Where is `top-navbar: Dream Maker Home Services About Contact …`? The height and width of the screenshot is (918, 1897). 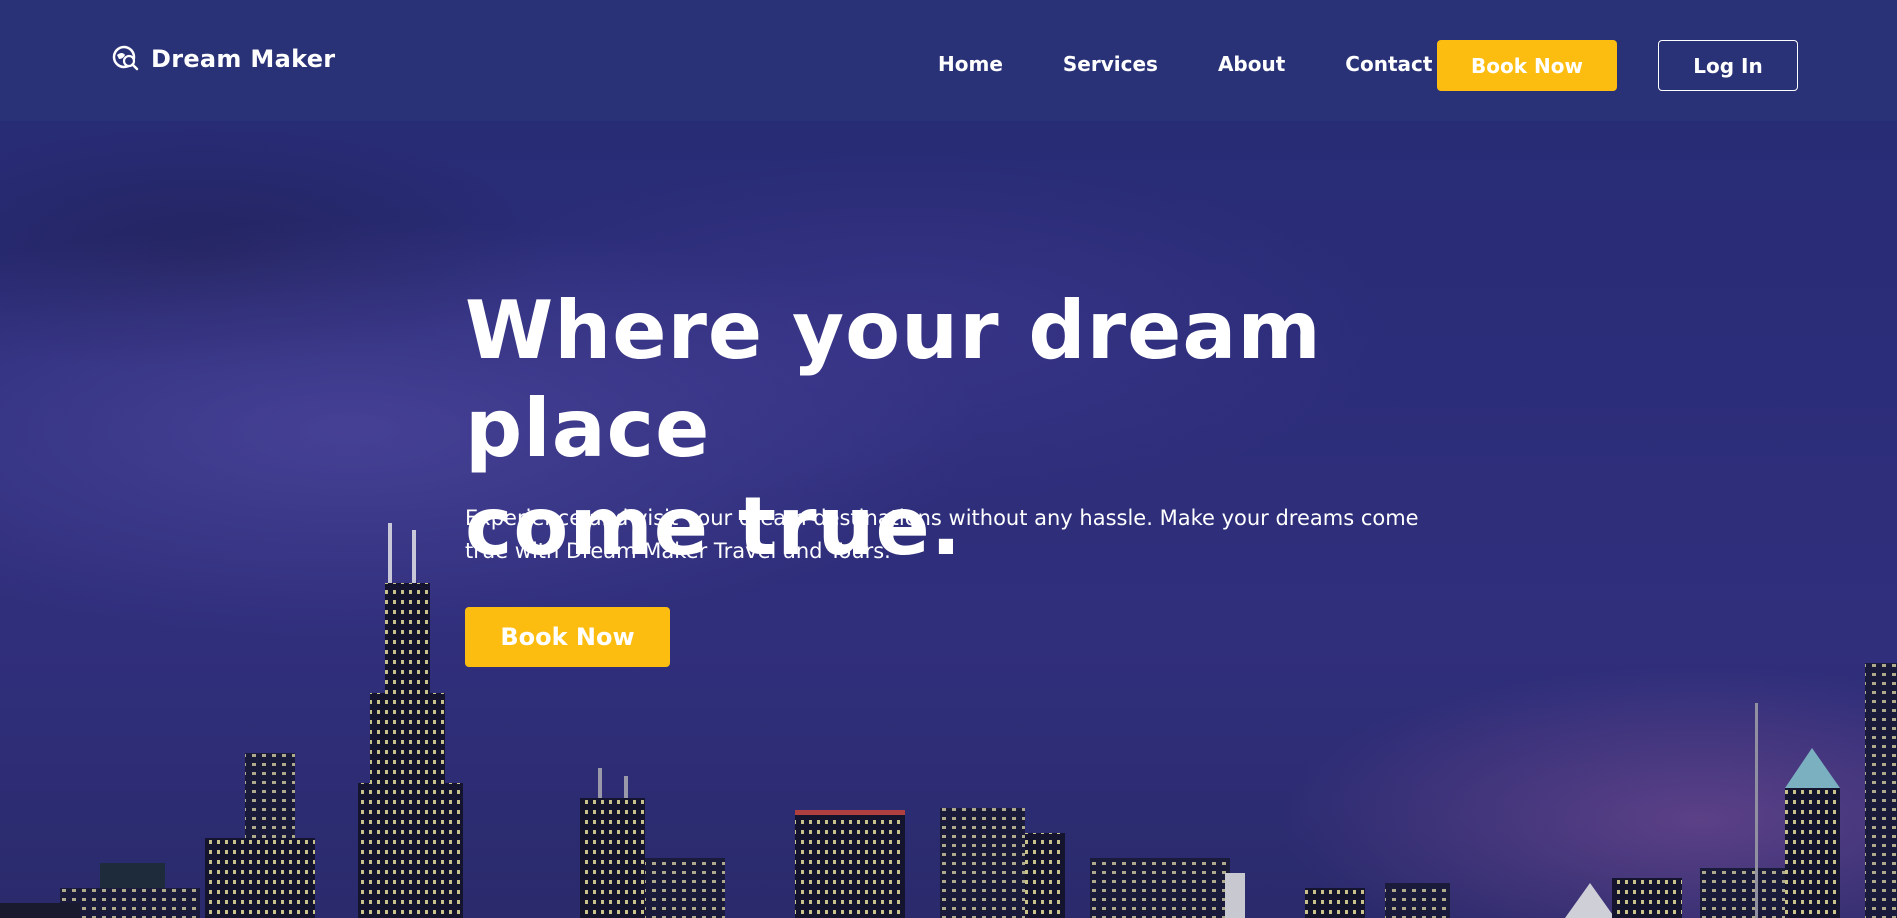
top-navbar: Dream Maker Home Services About Contact … is located at coordinates (948, 60).